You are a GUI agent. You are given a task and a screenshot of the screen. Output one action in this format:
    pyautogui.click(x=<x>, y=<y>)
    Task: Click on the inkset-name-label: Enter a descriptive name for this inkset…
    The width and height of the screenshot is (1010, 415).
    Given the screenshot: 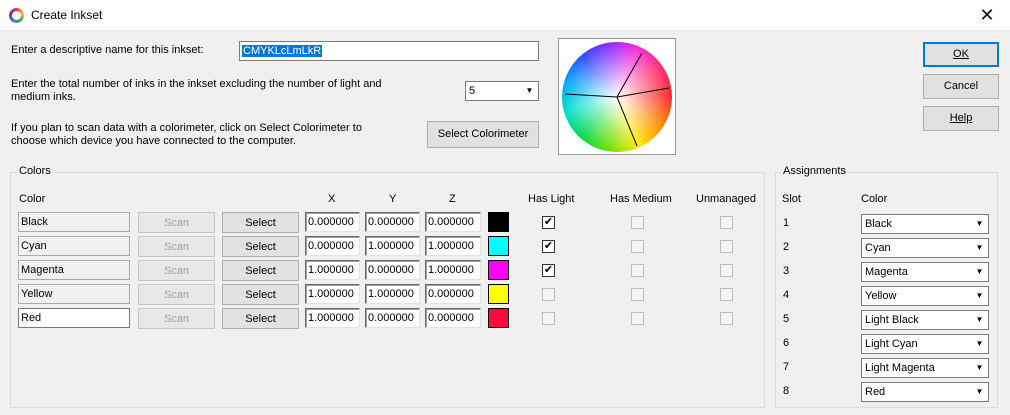 What is the action you would take?
    pyautogui.click(x=107, y=50)
    